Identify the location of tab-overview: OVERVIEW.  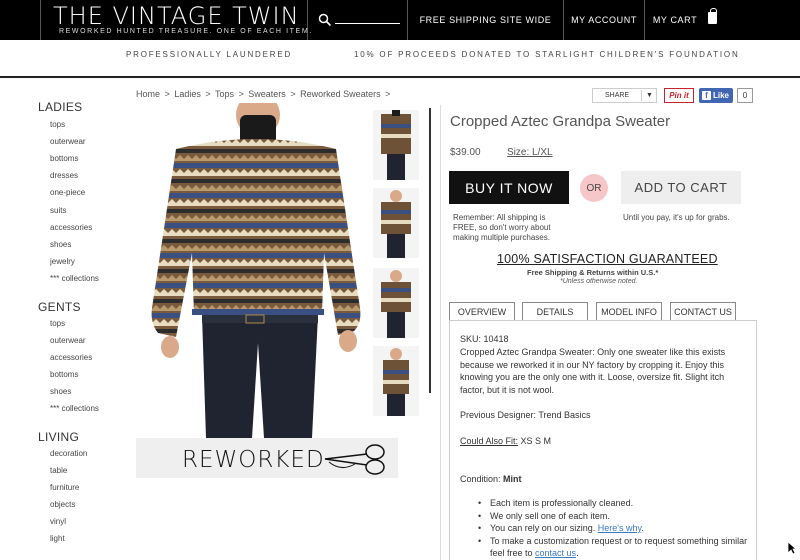
(482, 311).